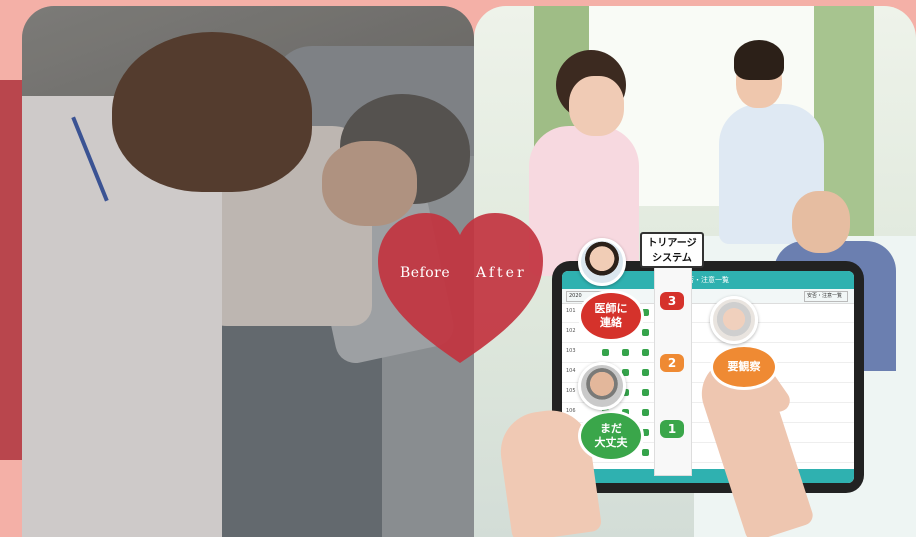 This screenshot has height=537, width=916. What do you see at coordinates (501, 273) in the screenshot?
I see `after-label: After` at bounding box center [501, 273].